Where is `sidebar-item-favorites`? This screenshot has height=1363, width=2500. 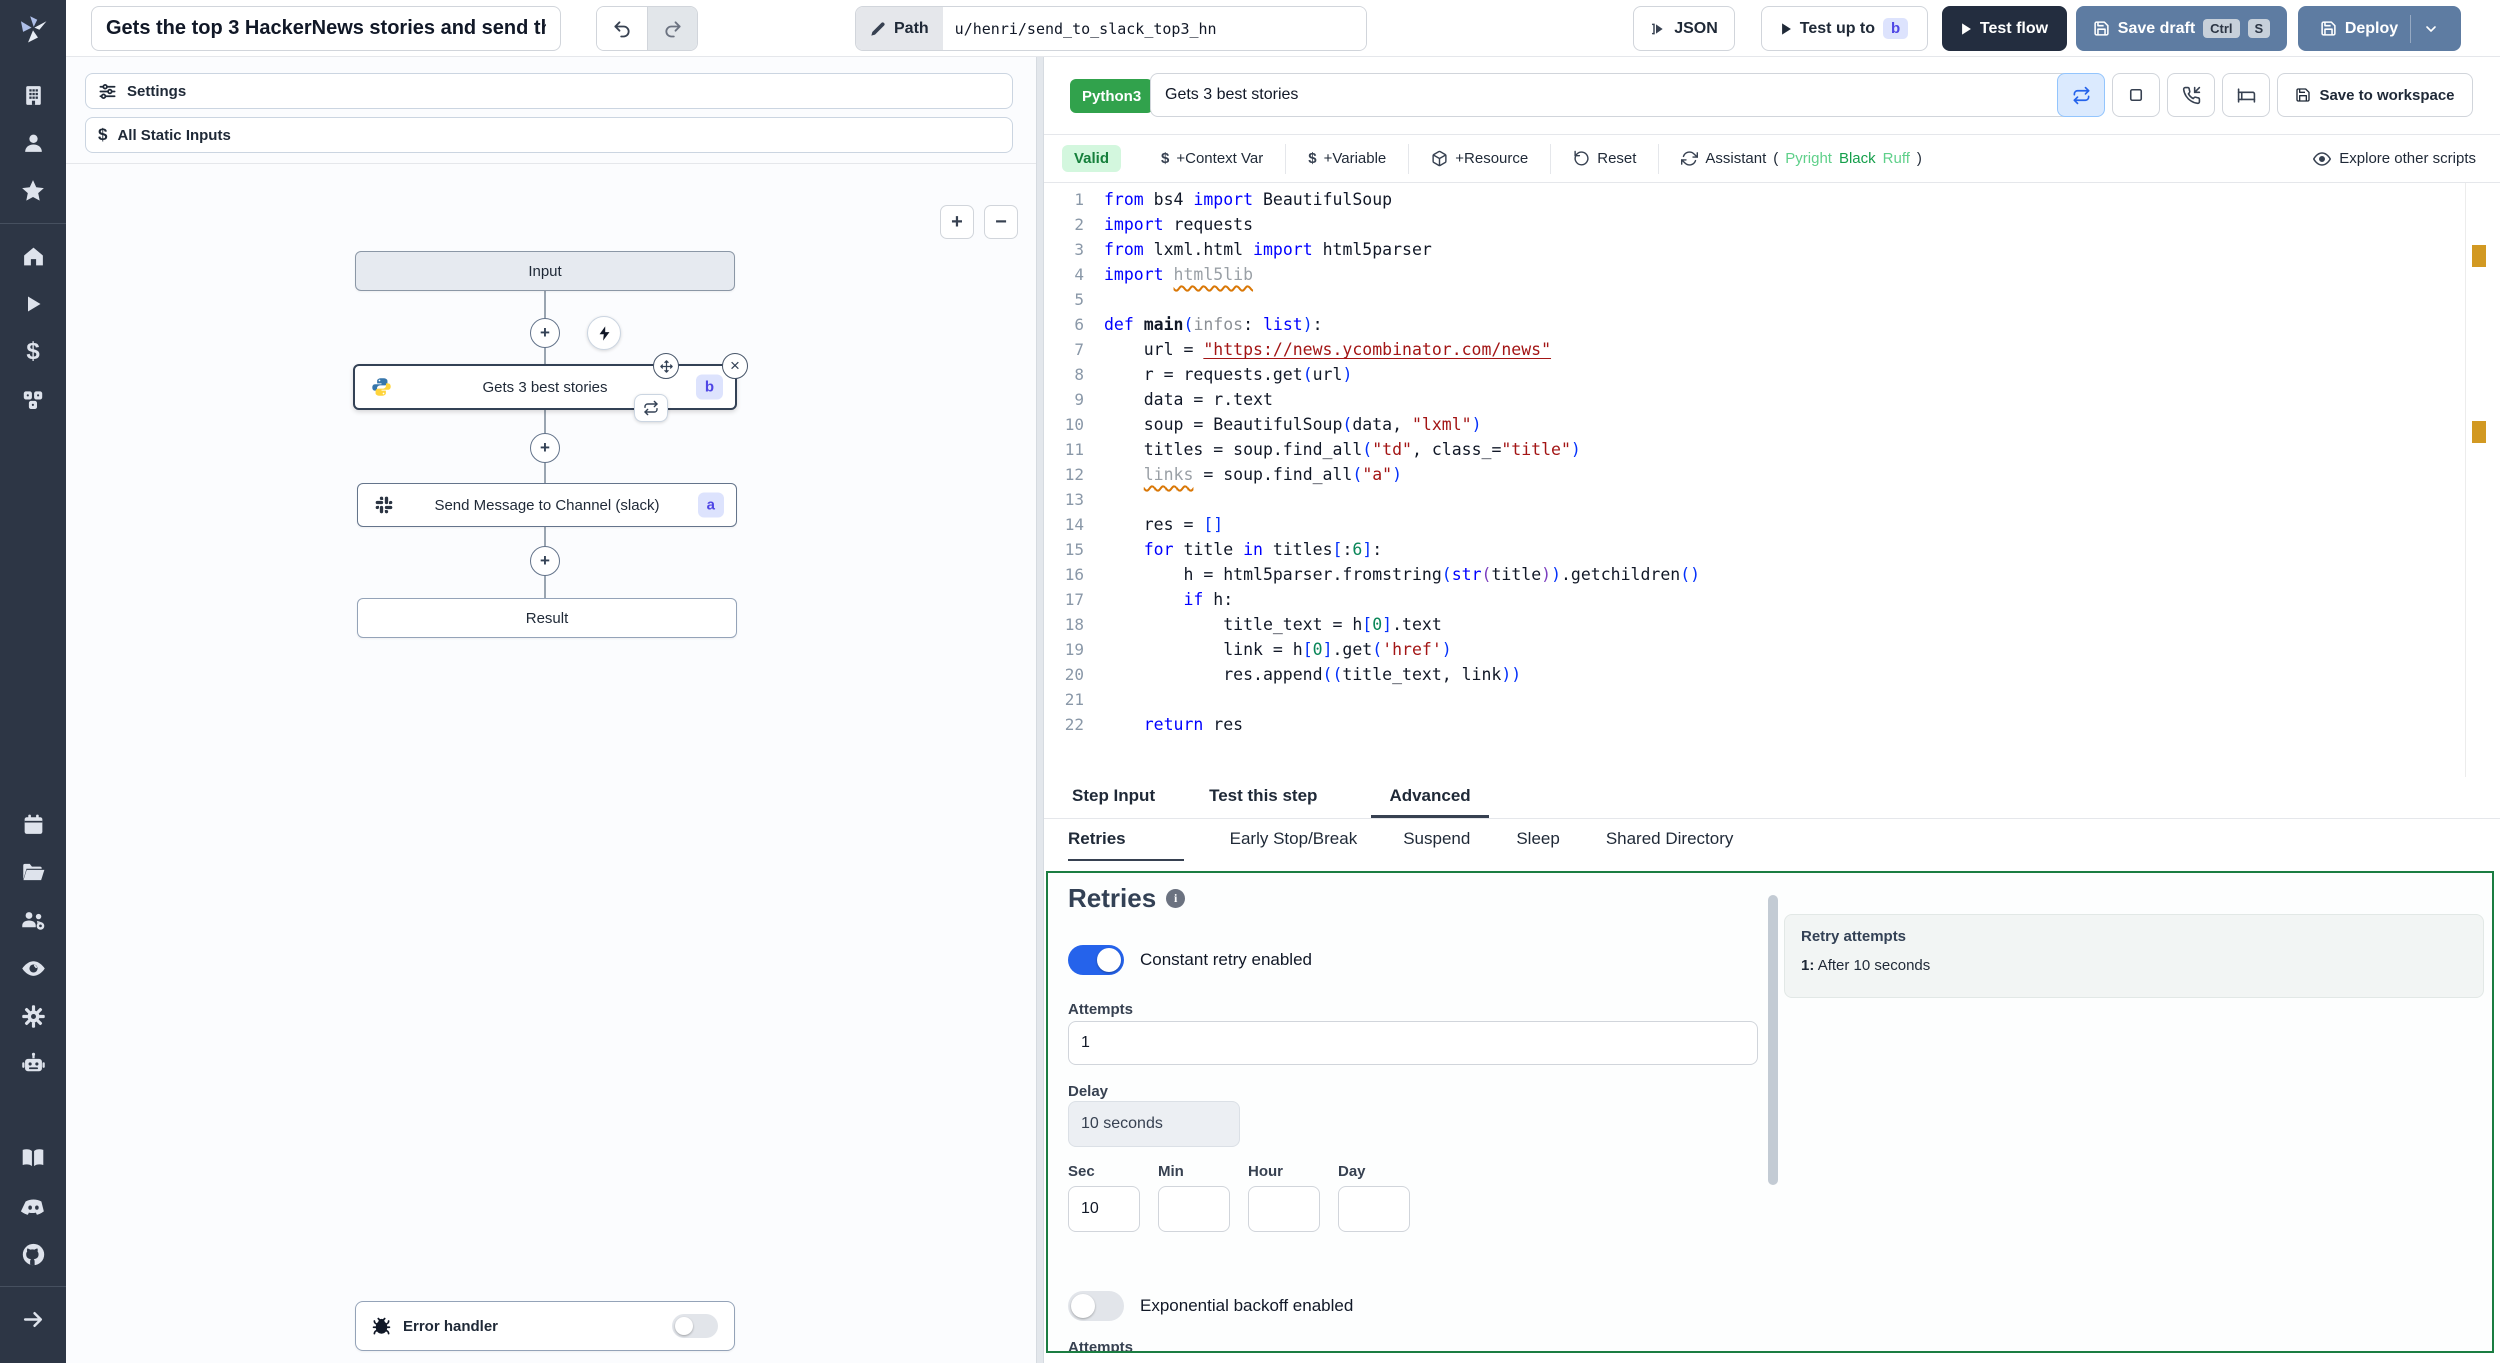
sidebar-item-favorites is located at coordinates (33, 191).